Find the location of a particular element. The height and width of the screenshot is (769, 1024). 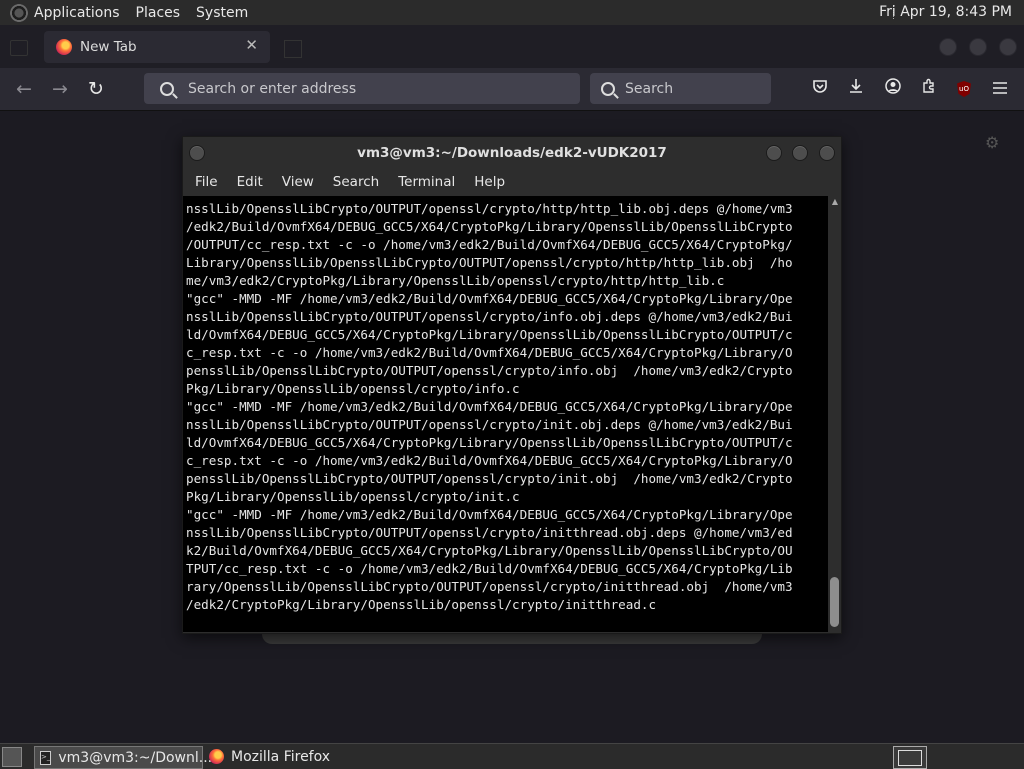

show-desktop-icon is located at coordinates (12, 757).